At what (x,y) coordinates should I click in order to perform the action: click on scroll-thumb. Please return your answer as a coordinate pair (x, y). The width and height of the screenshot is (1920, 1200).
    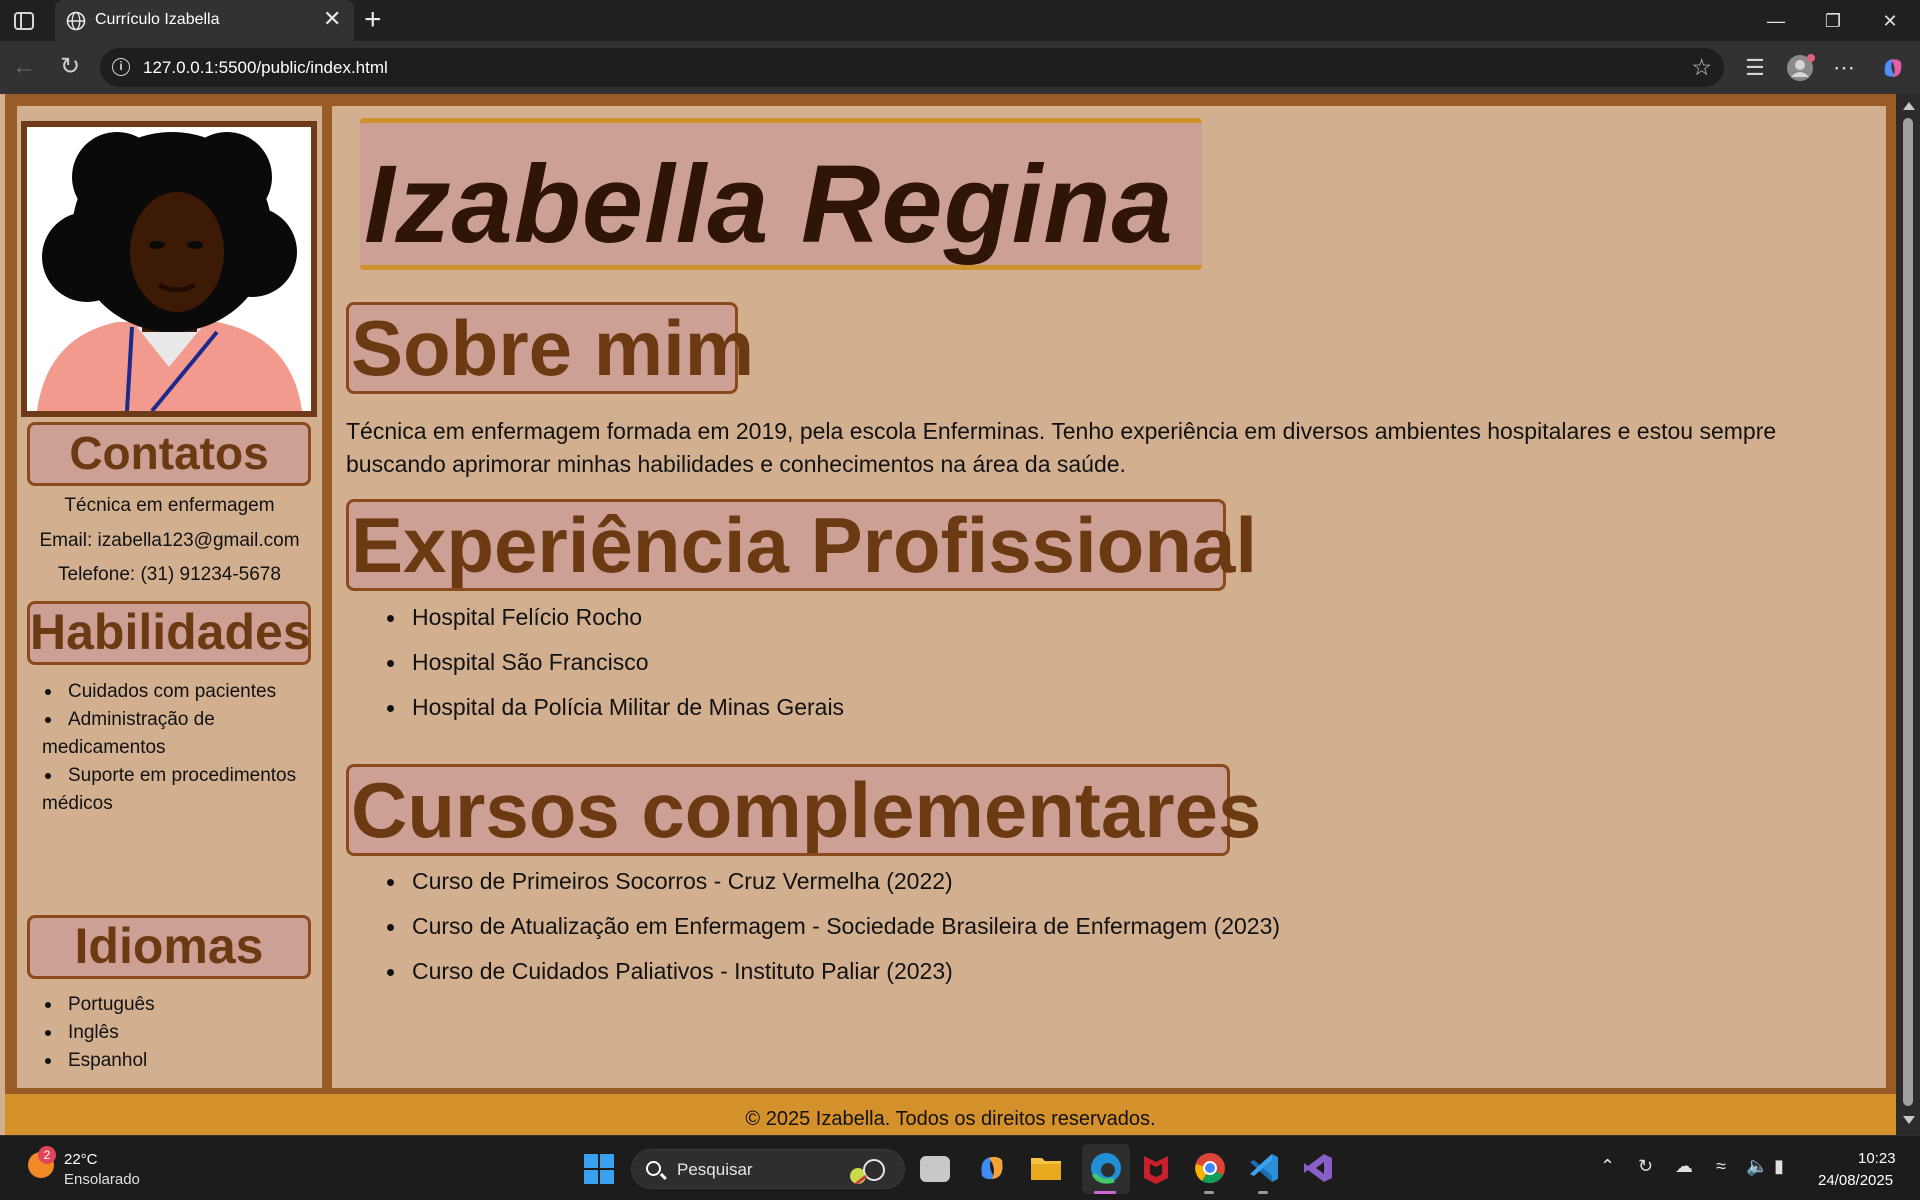
    Looking at the image, I should click on (1908, 612).